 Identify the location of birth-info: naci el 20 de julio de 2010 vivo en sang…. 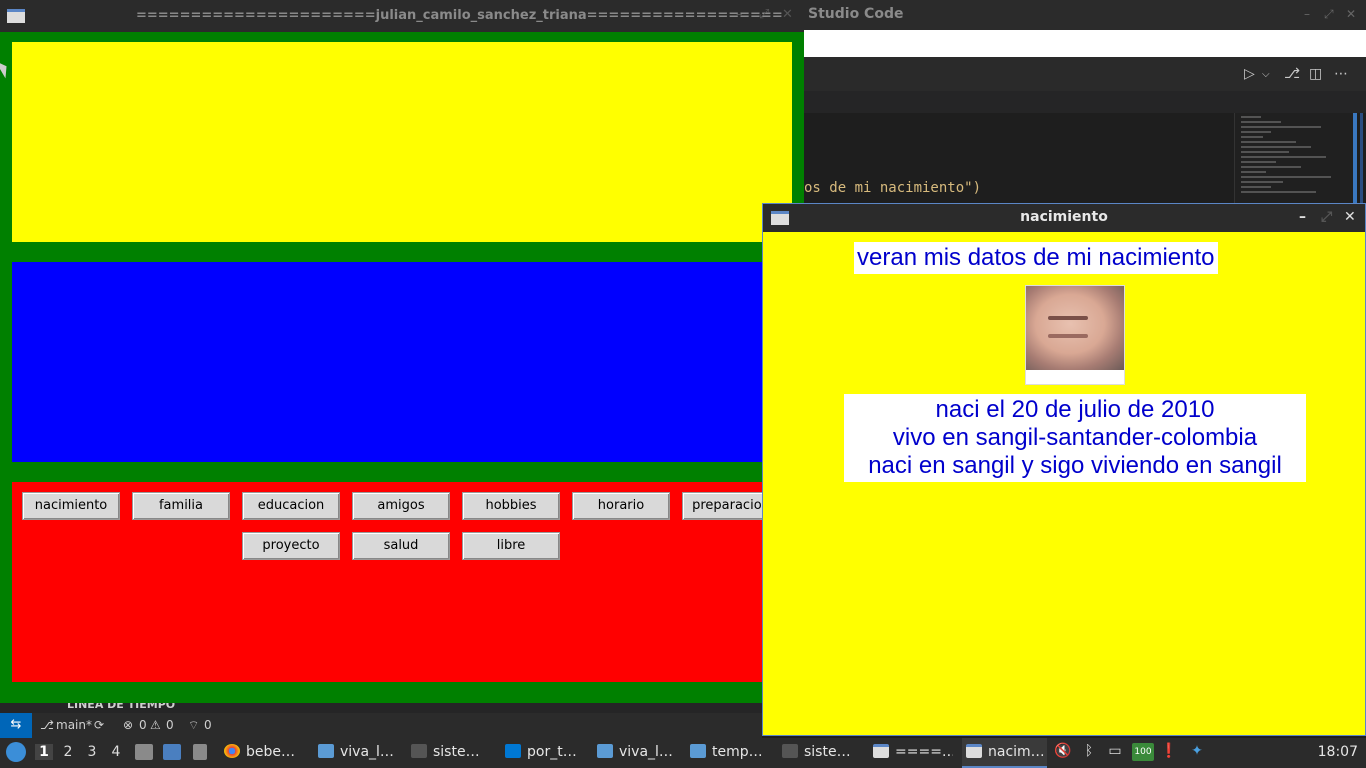
(1075, 438).